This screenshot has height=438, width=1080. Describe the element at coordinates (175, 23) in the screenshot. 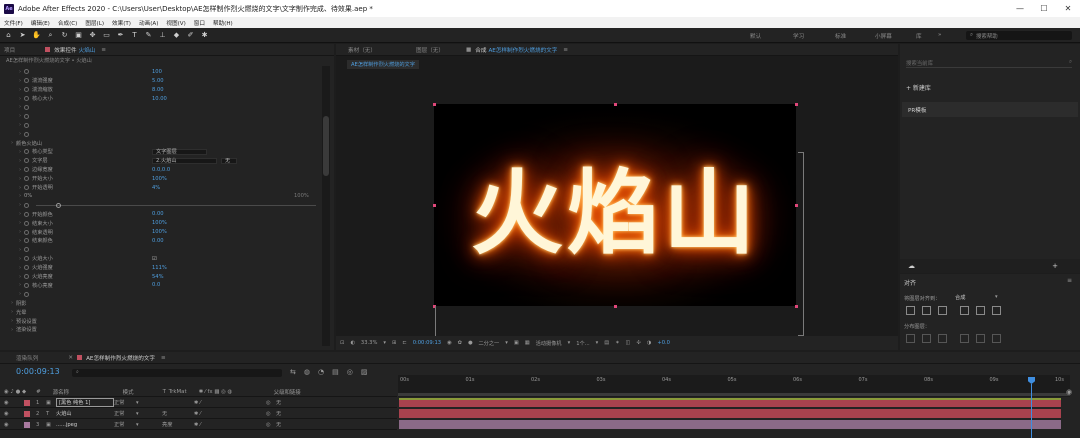

I see `menu-view: 视图(V)` at that location.